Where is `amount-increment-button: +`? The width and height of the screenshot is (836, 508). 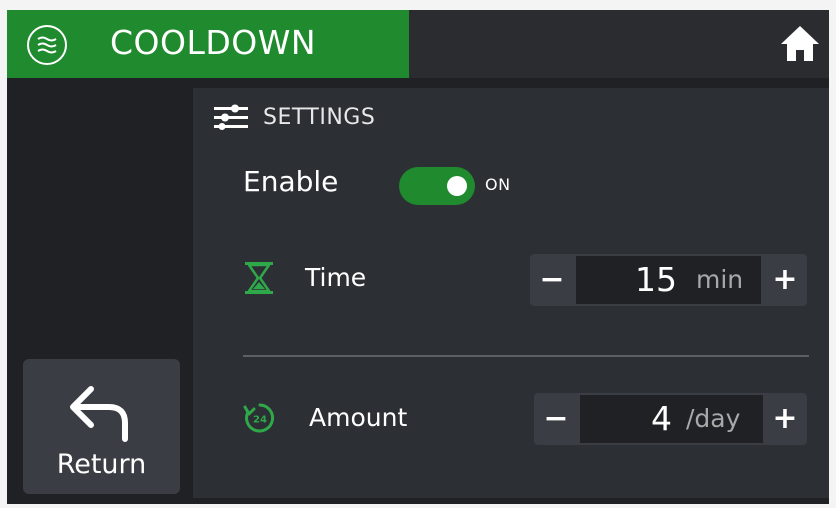 amount-increment-button: + is located at coordinates (785, 419).